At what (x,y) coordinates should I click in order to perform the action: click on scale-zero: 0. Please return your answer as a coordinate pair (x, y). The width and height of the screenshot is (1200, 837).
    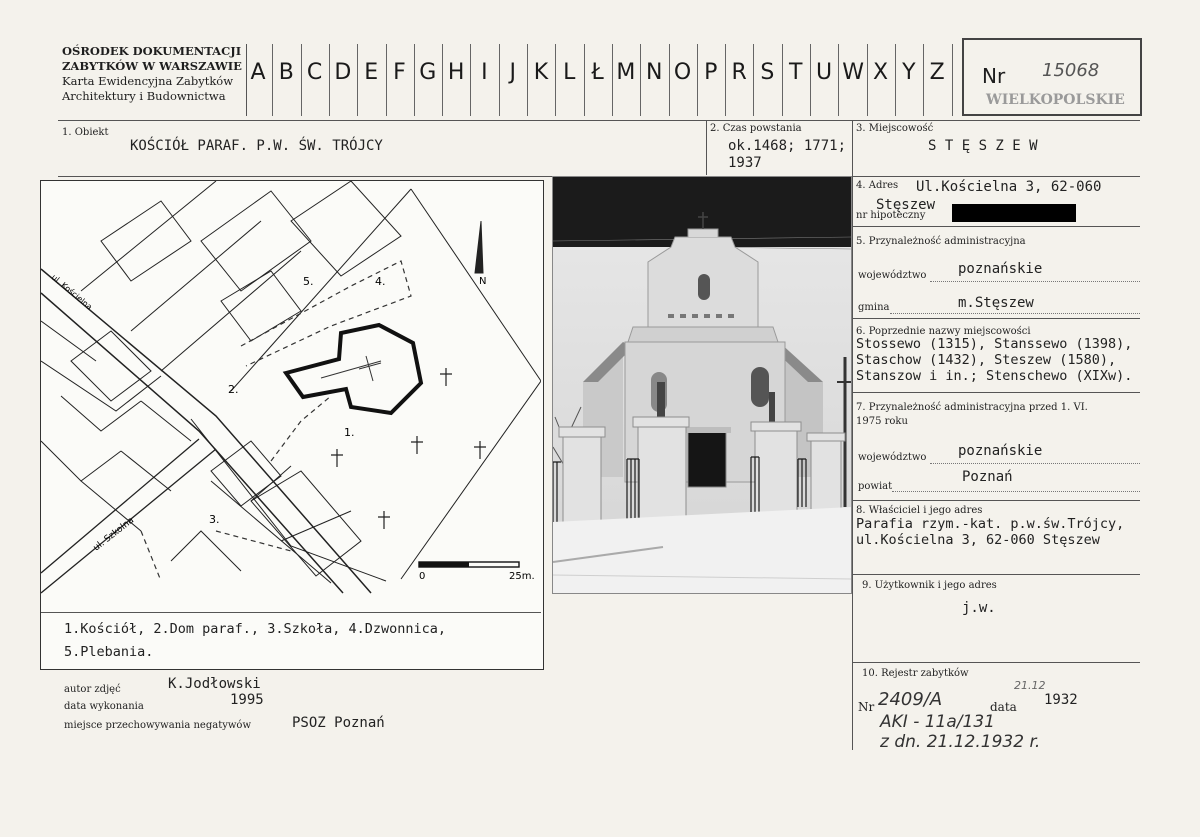
    Looking at the image, I should click on (422, 576).